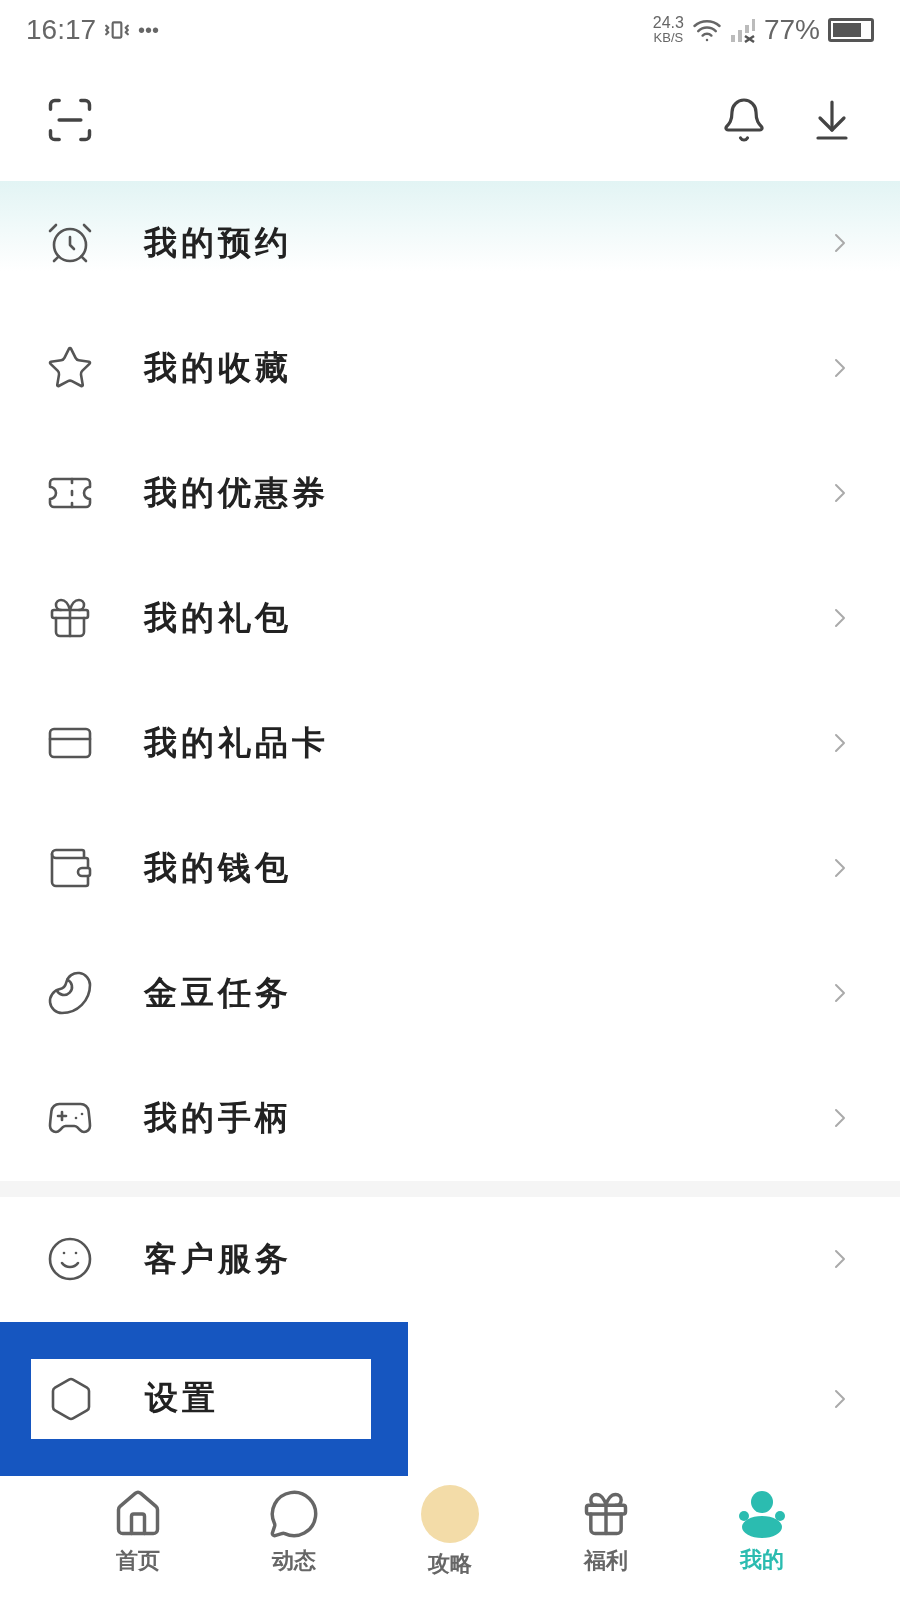 Image resolution: width=900 pixels, height=1600 pixels. What do you see at coordinates (450, 1259) in the screenshot?
I see `menu-item: 客户服务` at bounding box center [450, 1259].